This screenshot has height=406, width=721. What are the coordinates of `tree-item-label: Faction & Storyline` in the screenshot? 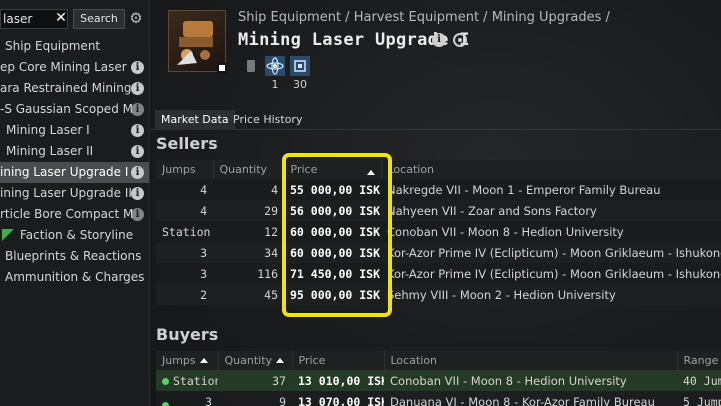 It's located at (77, 235).